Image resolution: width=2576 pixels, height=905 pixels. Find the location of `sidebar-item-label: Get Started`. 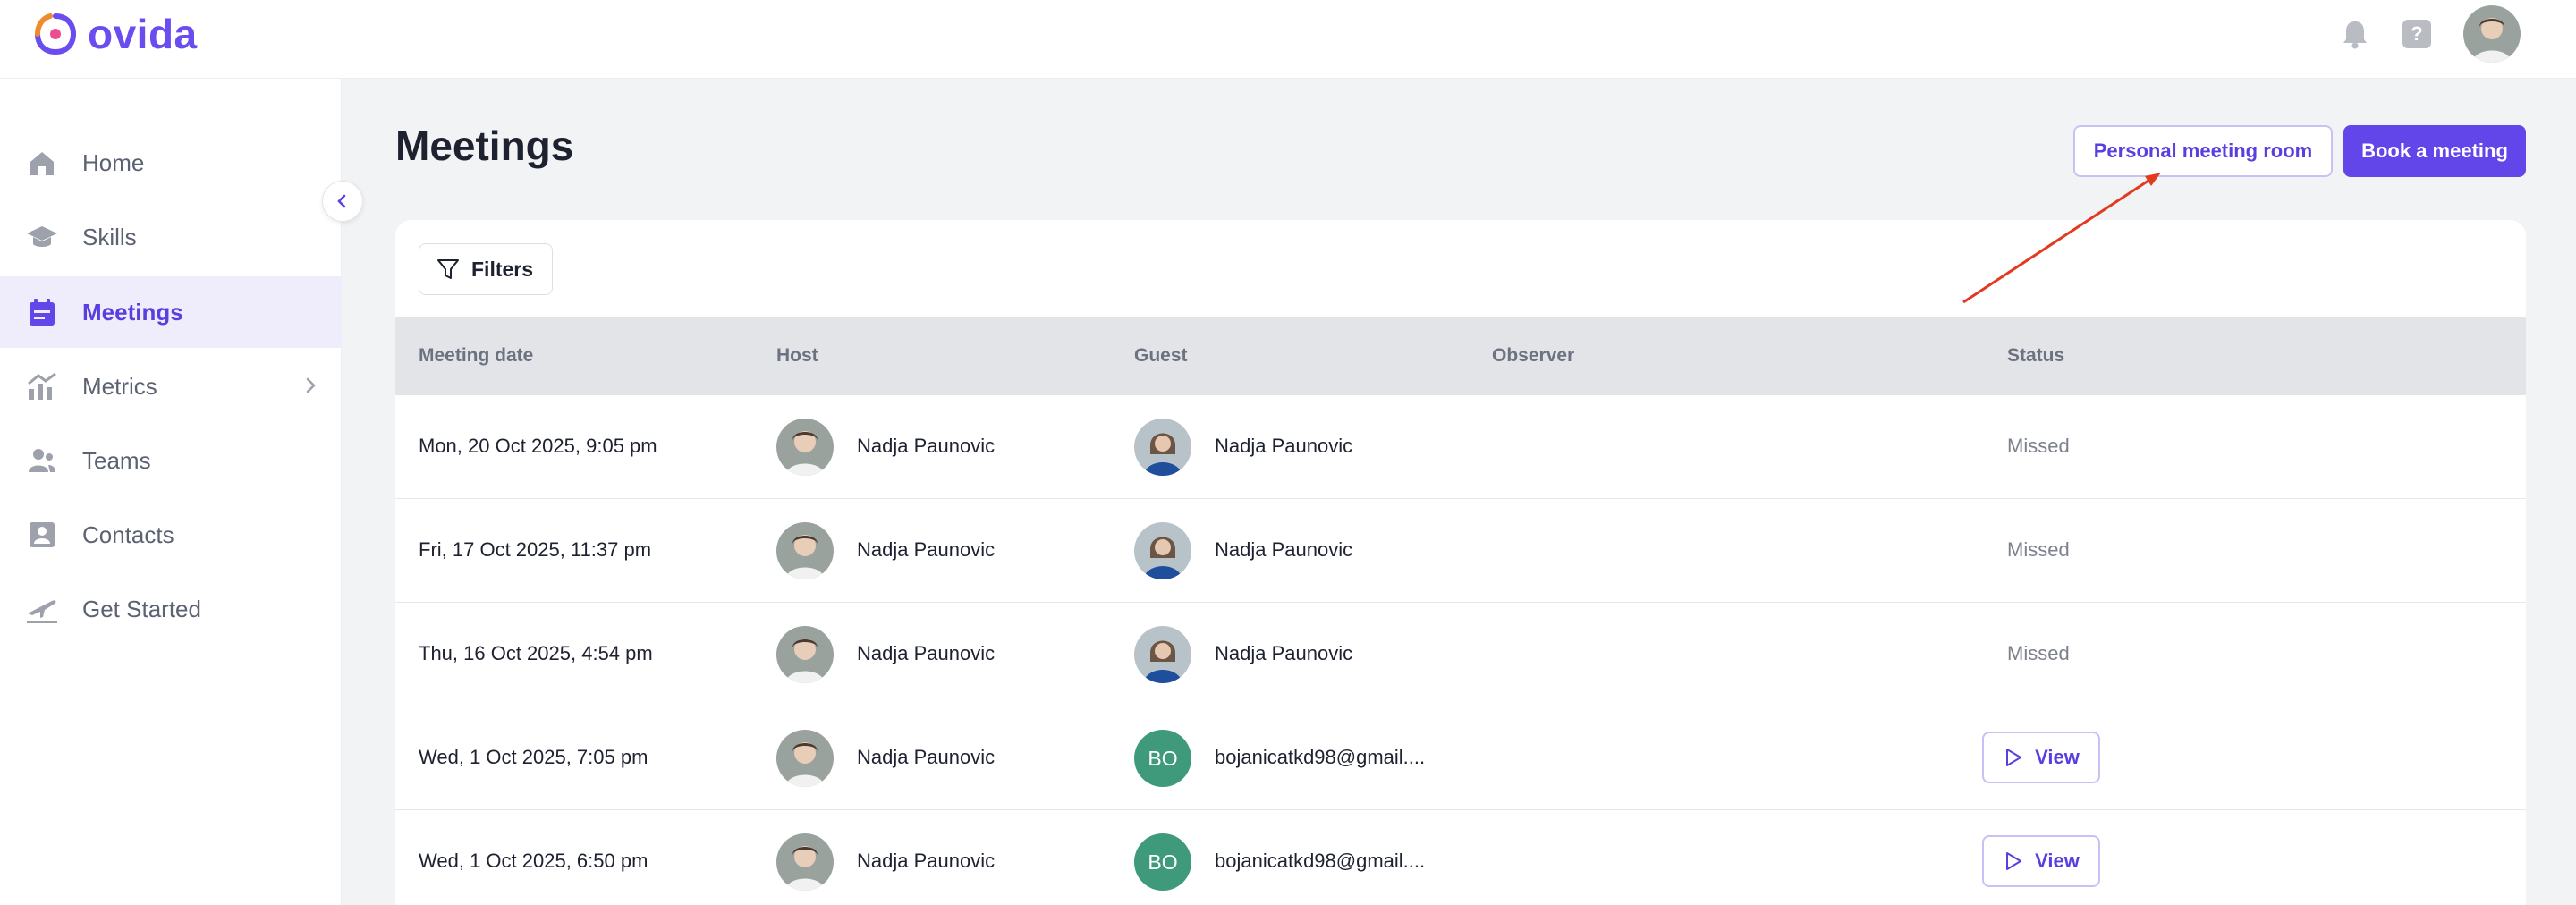

sidebar-item-label: Get Started is located at coordinates (141, 608).